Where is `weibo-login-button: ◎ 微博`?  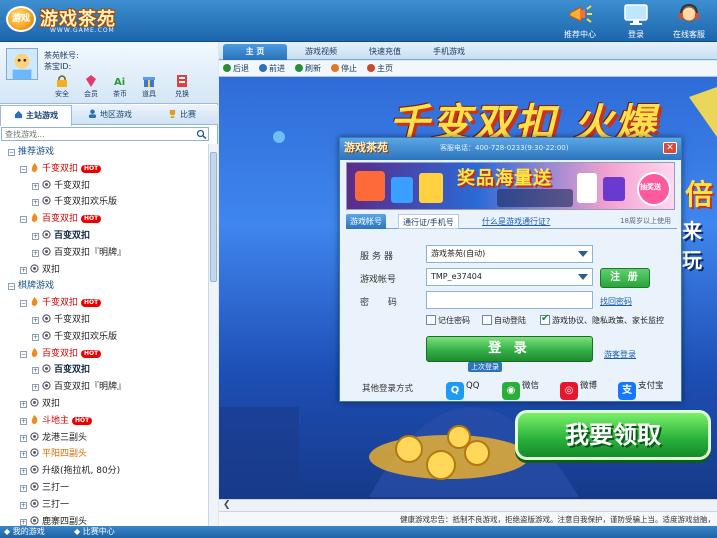 weibo-login-button: ◎ 微博 is located at coordinates (578, 387).